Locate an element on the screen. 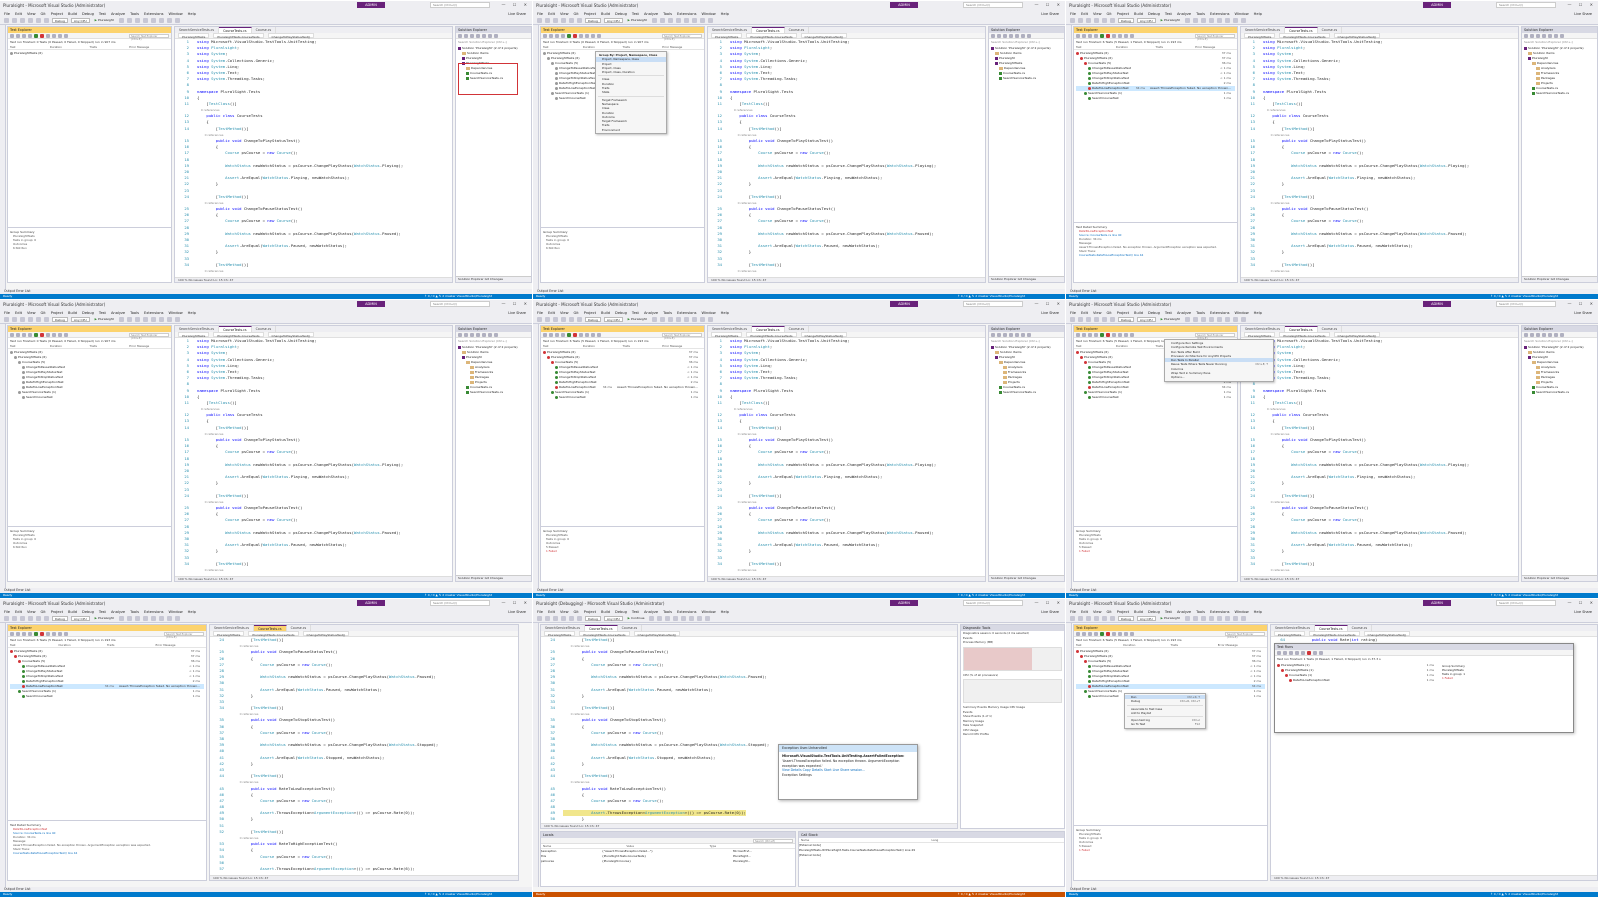  status-branch: master is located at coordinates (1516, 894).